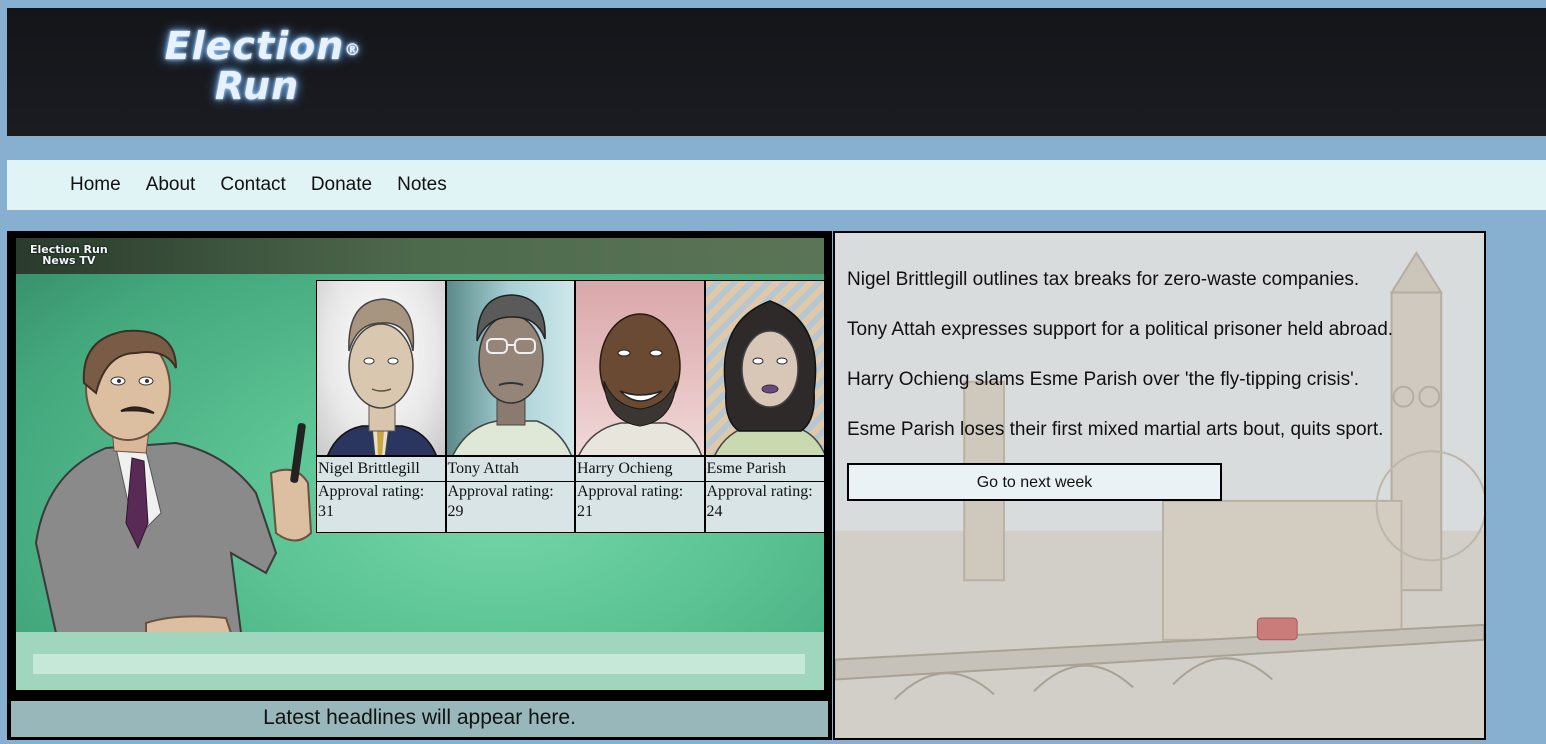  I want to click on nav-home-link: Home, so click(95, 185).